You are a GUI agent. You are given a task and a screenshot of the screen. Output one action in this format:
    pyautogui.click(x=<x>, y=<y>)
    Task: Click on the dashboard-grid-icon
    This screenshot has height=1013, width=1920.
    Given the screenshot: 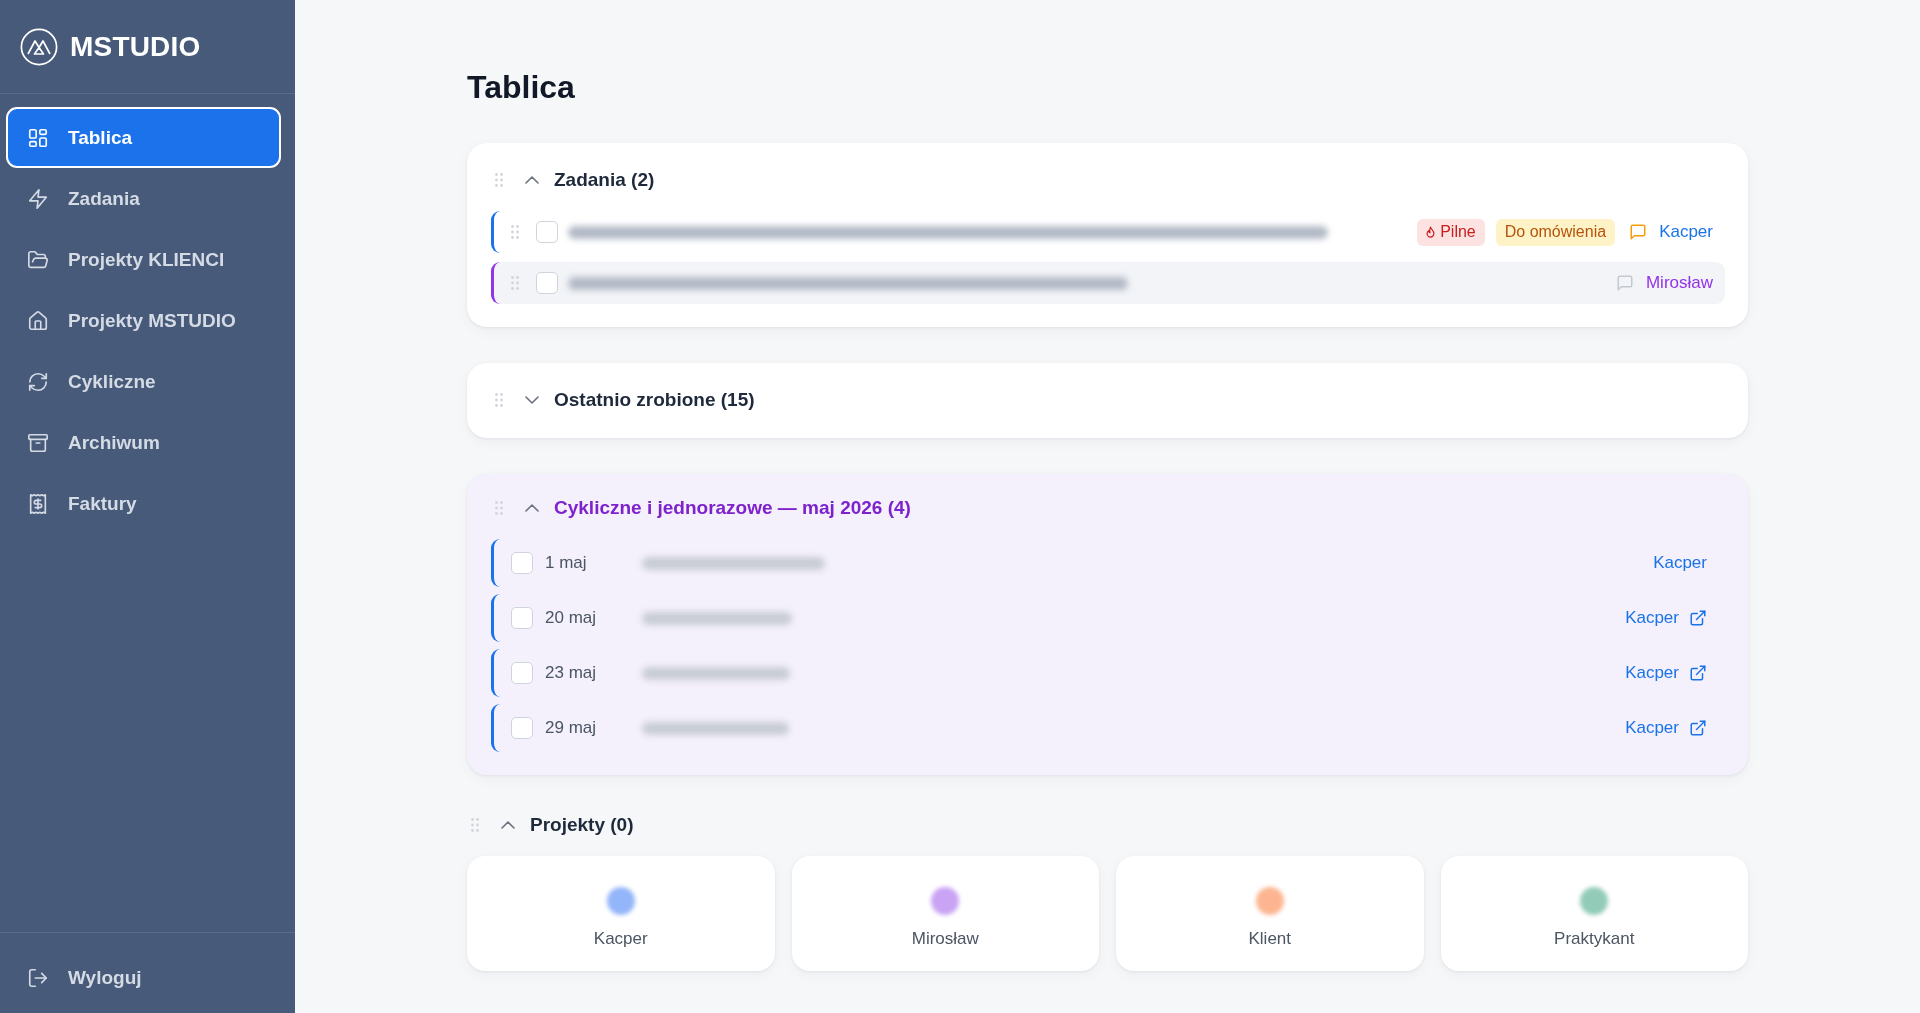 What is the action you would take?
    pyautogui.click(x=38, y=137)
    